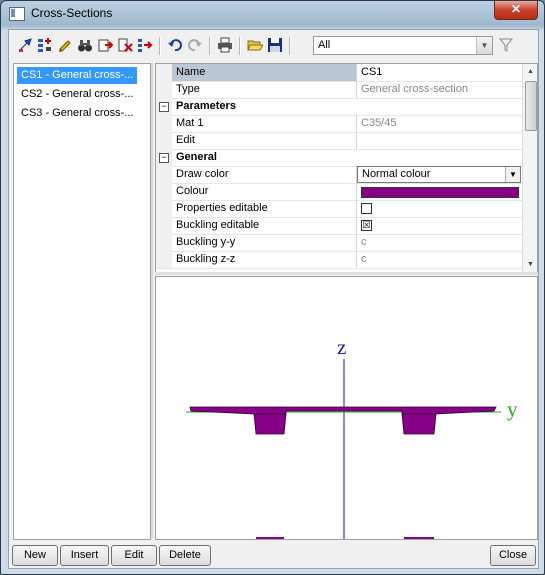 This screenshot has width=545, height=575. What do you see at coordinates (152, 300) in the screenshot?
I see `vertical-splitter` at bounding box center [152, 300].